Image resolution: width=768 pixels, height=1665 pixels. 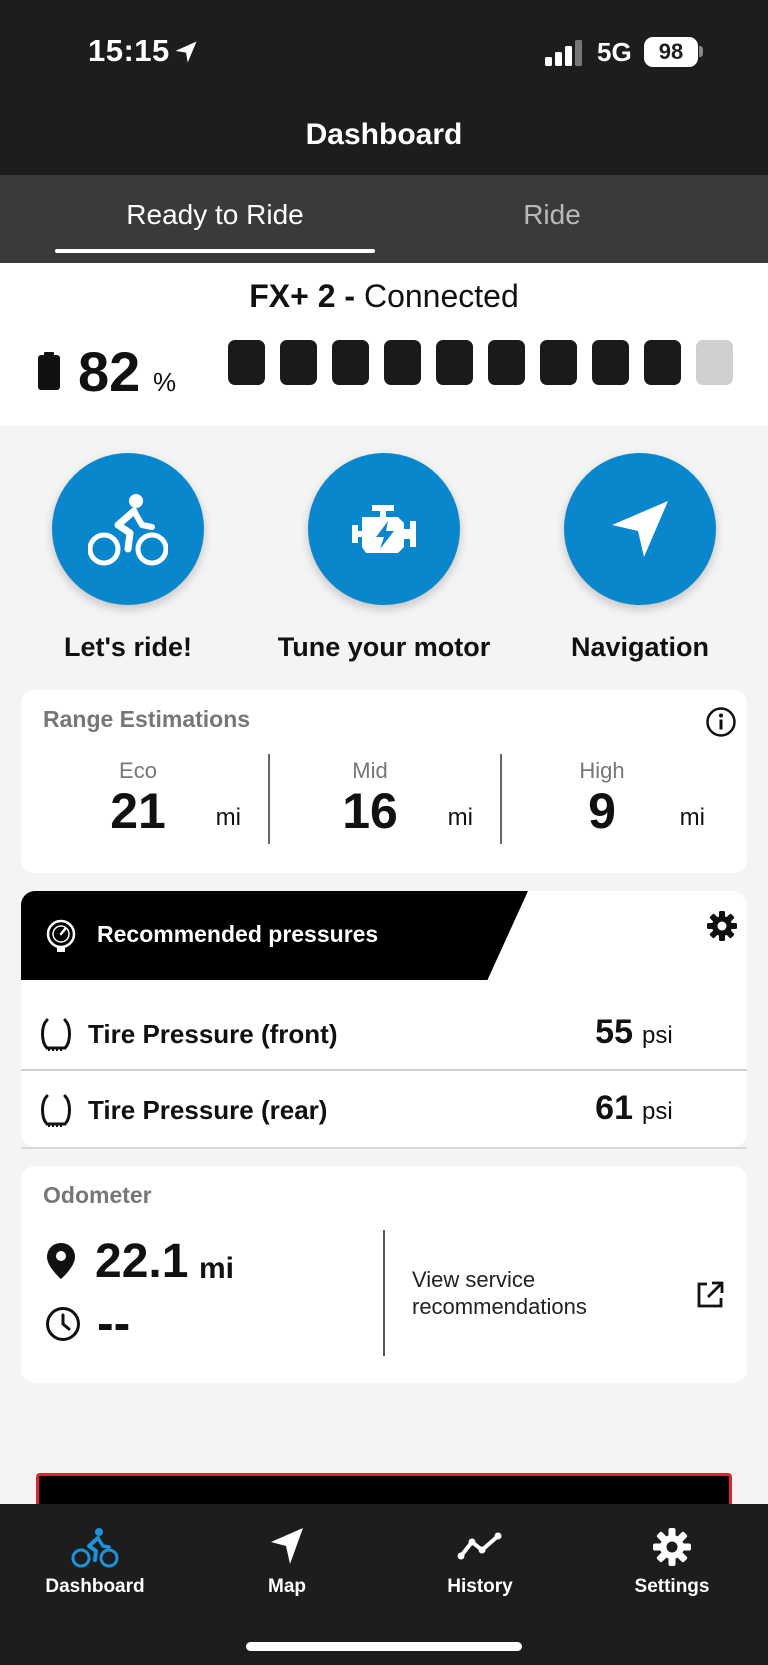 What do you see at coordinates (114, 1323) in the screenshot?
I see `ride-time: --` at bounding box center [114, 1323].